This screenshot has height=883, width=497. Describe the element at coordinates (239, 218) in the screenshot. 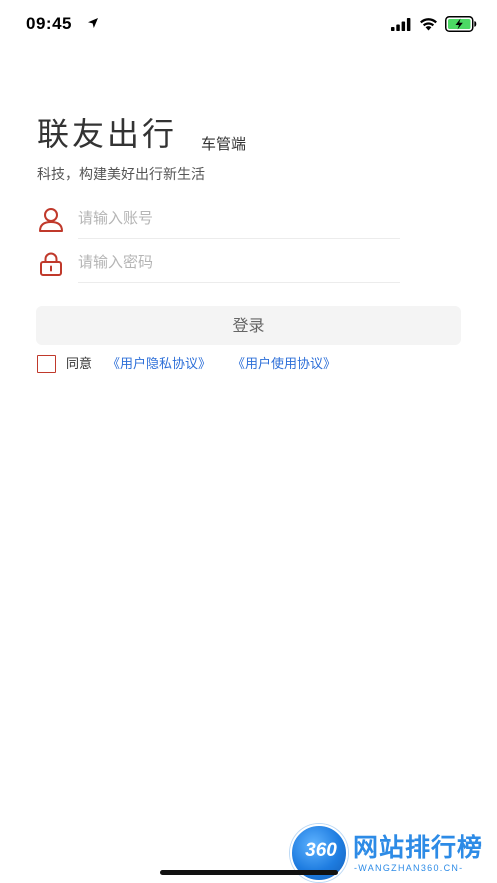

I see `username-input` at that location.